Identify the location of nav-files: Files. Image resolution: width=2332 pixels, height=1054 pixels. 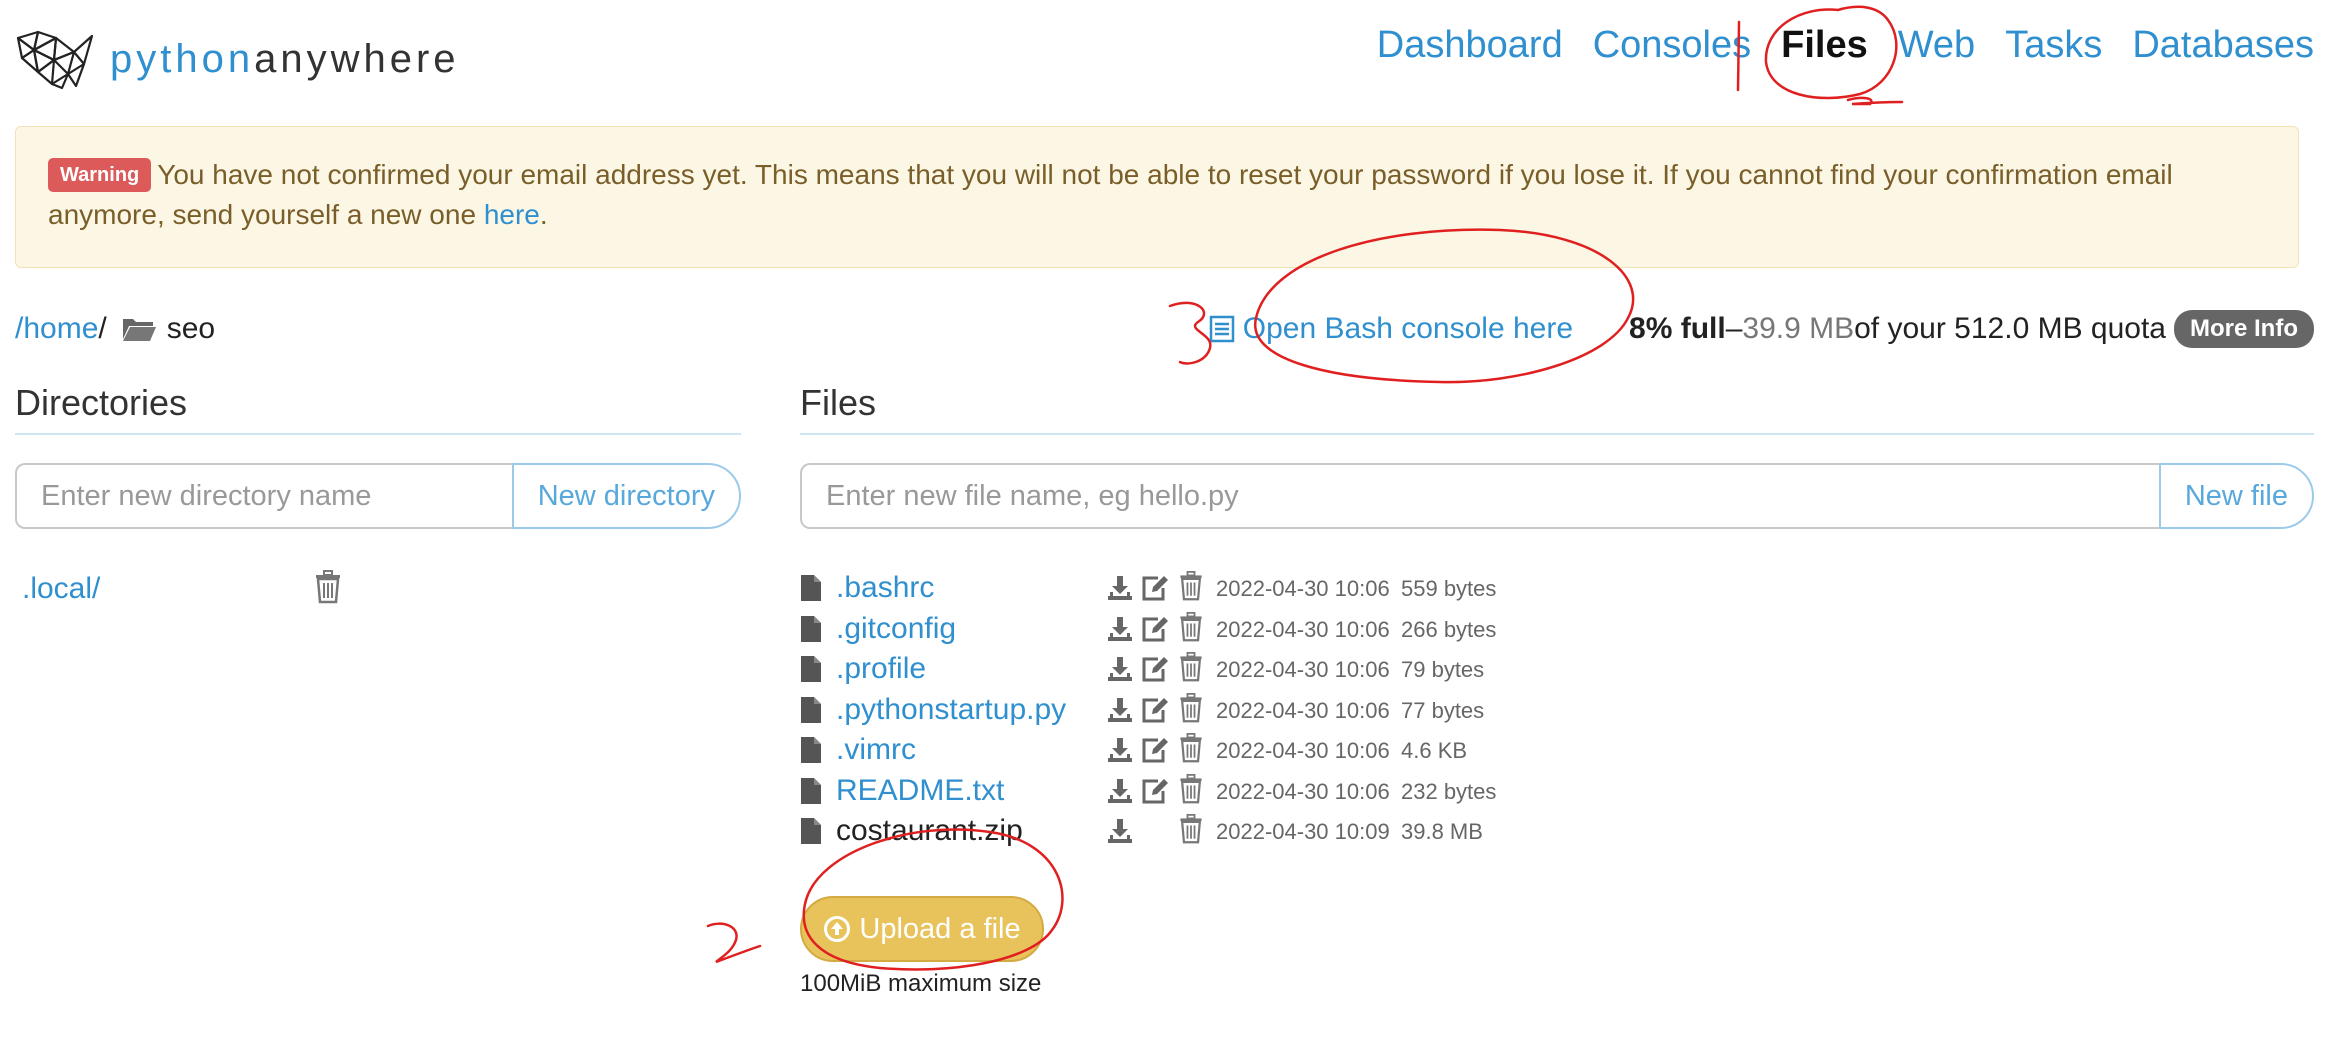
(1824, 45).